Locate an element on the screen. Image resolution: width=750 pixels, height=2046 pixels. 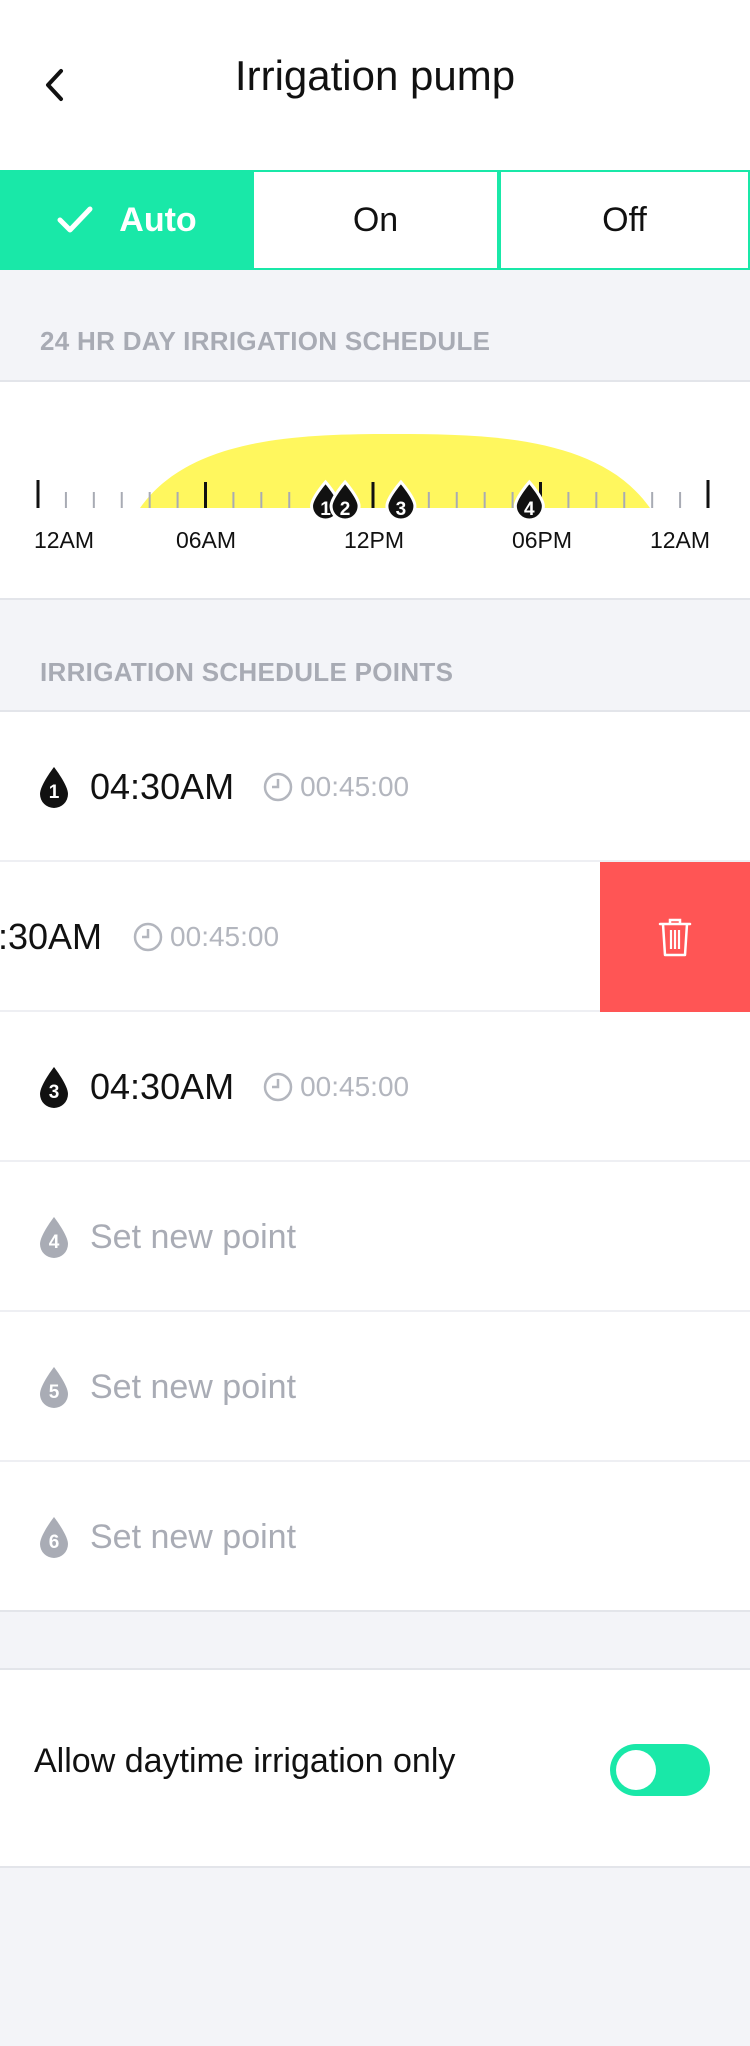
trash-icon is located at coordinates (675, 937).